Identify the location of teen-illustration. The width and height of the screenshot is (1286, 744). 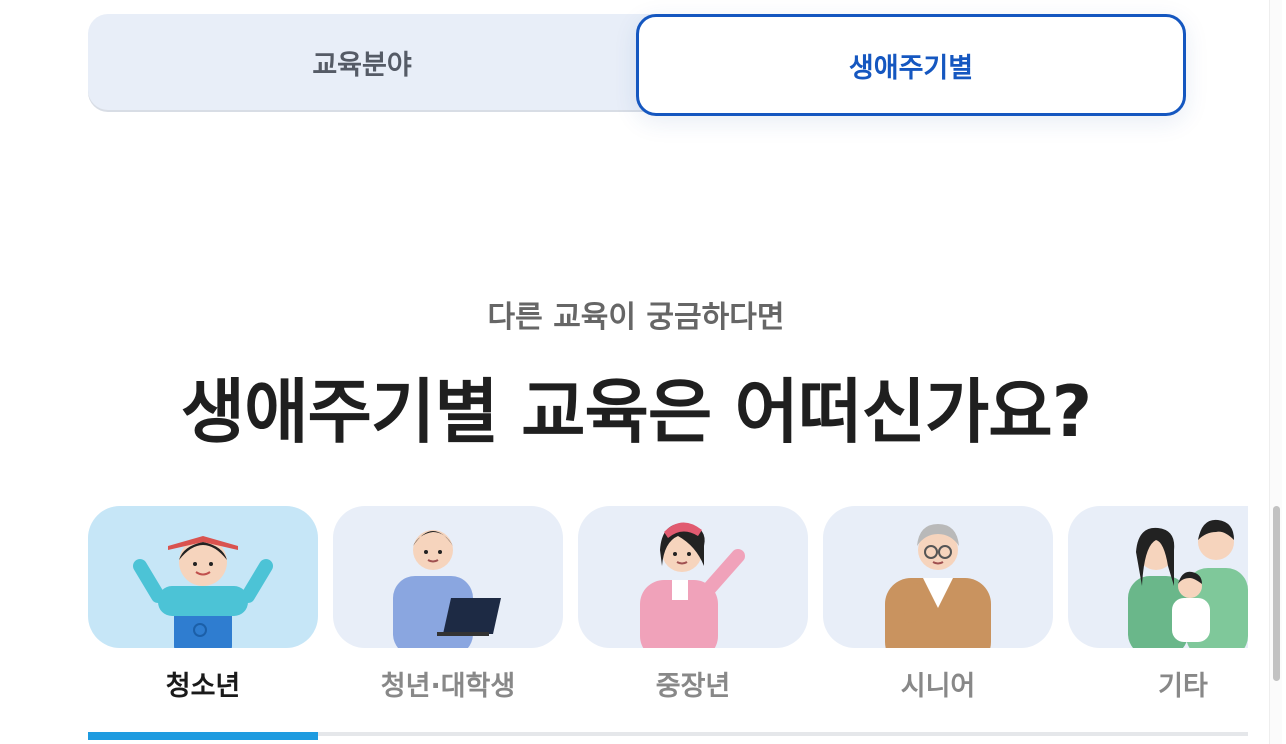
(203, 577).